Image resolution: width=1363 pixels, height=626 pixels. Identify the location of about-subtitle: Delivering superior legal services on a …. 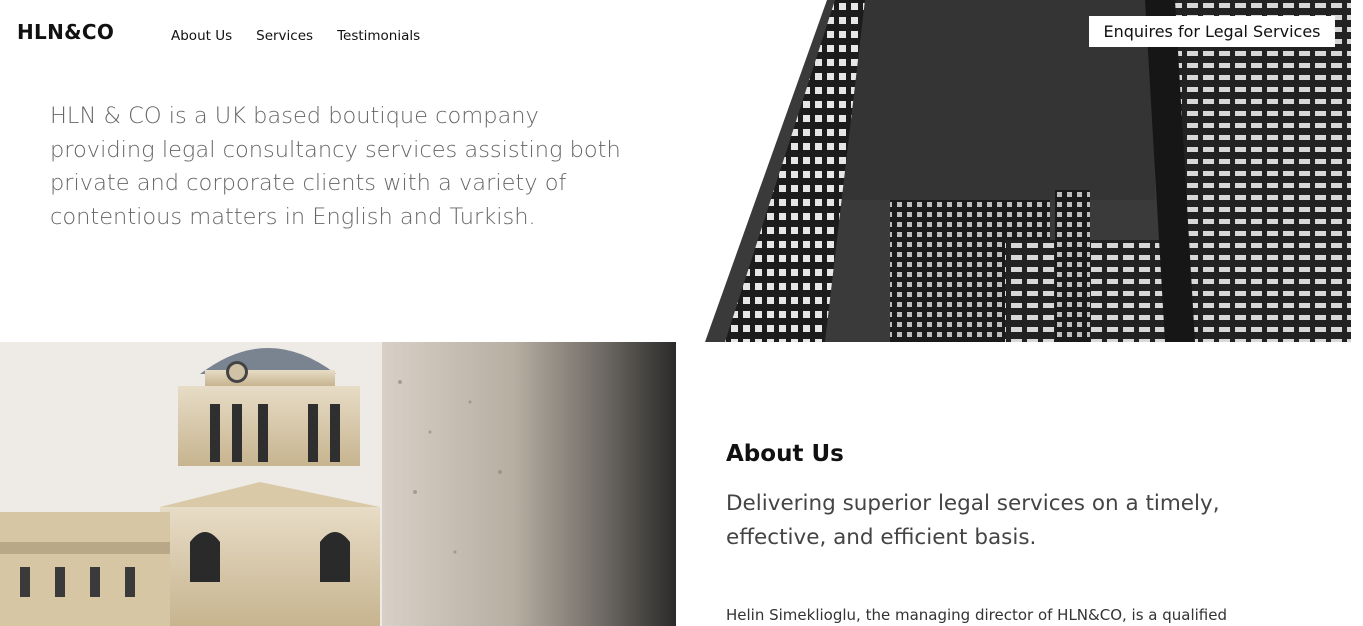
(973, 520).